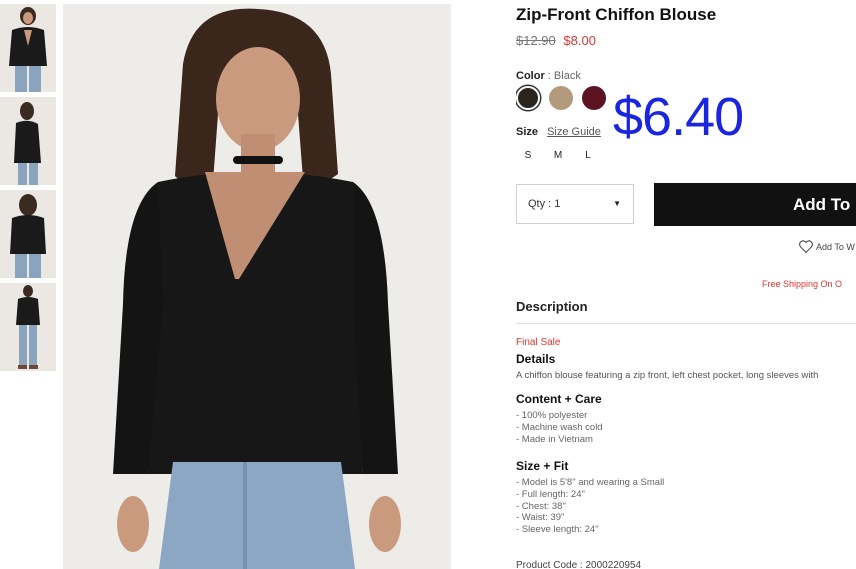 The image size is (856, 569). Describe the element at coordinates (541, 506) in the screenshot. I see `list-item: - Chest: 38"` at that location.